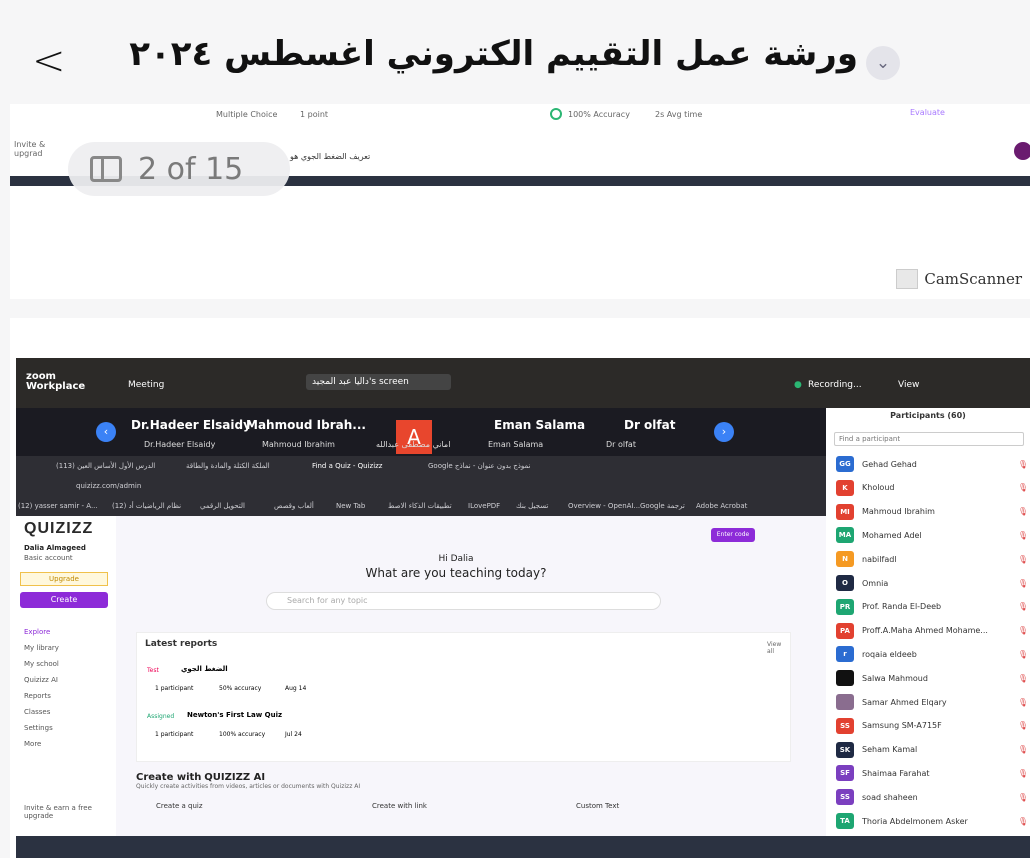  Describe the element at coordinates (32, 744) in the screenshot. I see `nav-more: More` at that location.